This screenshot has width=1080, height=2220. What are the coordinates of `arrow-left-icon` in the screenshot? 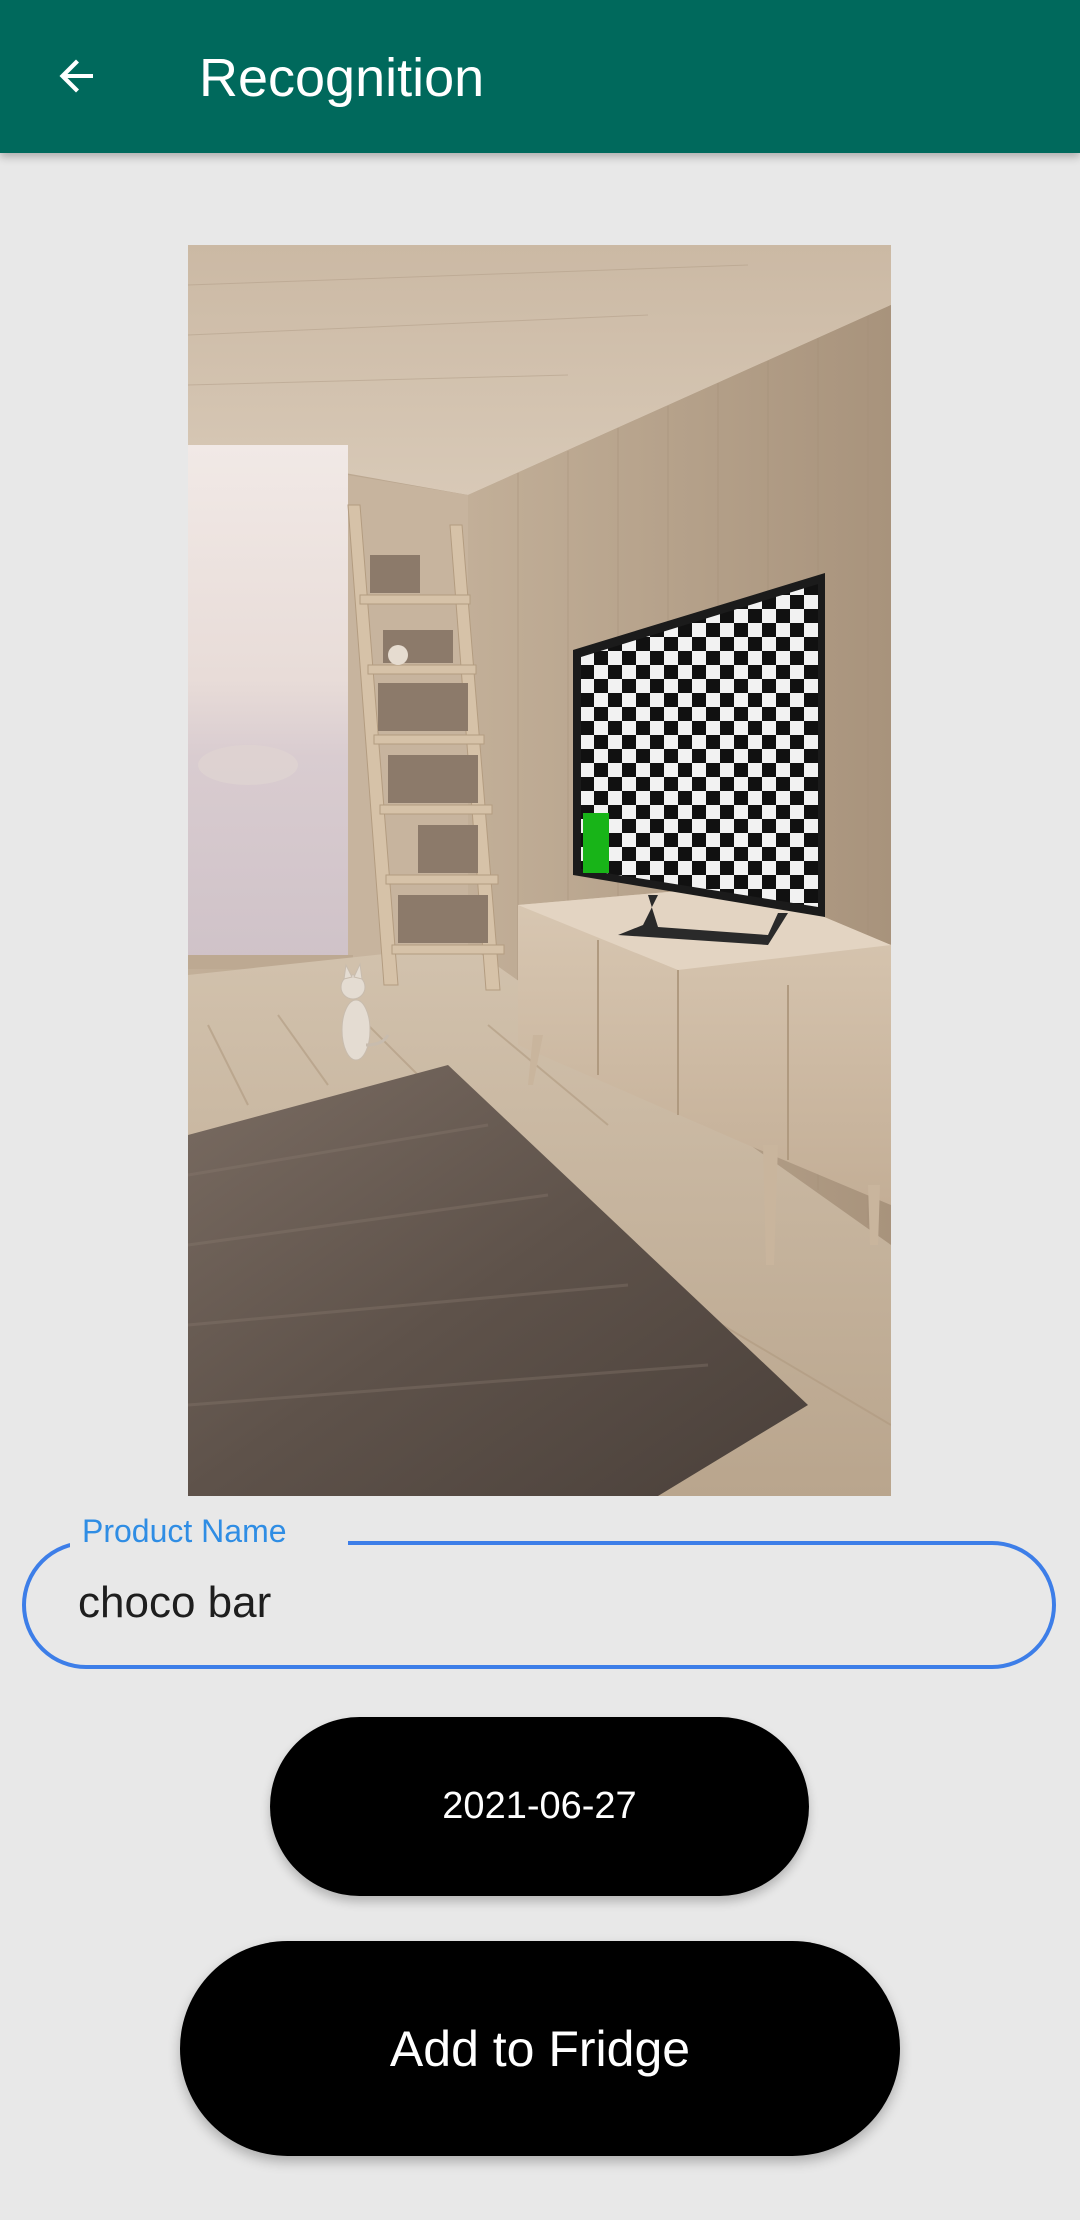 It's located at (76, 76).